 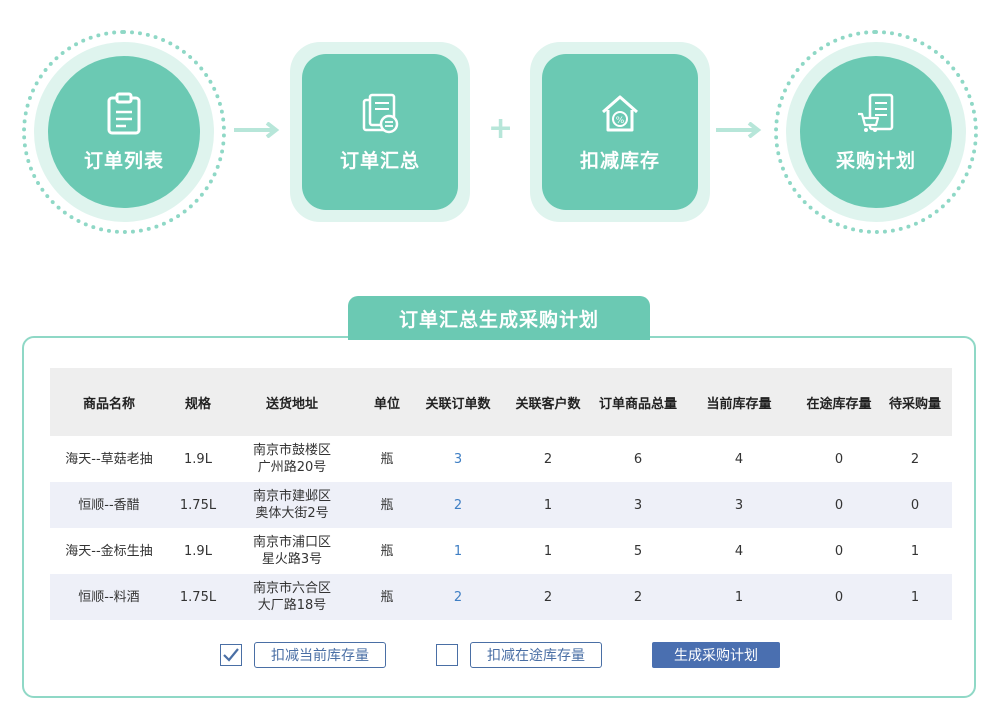 I want to click on col-header-product-name: 商品名称, so click(x=108, y=404).